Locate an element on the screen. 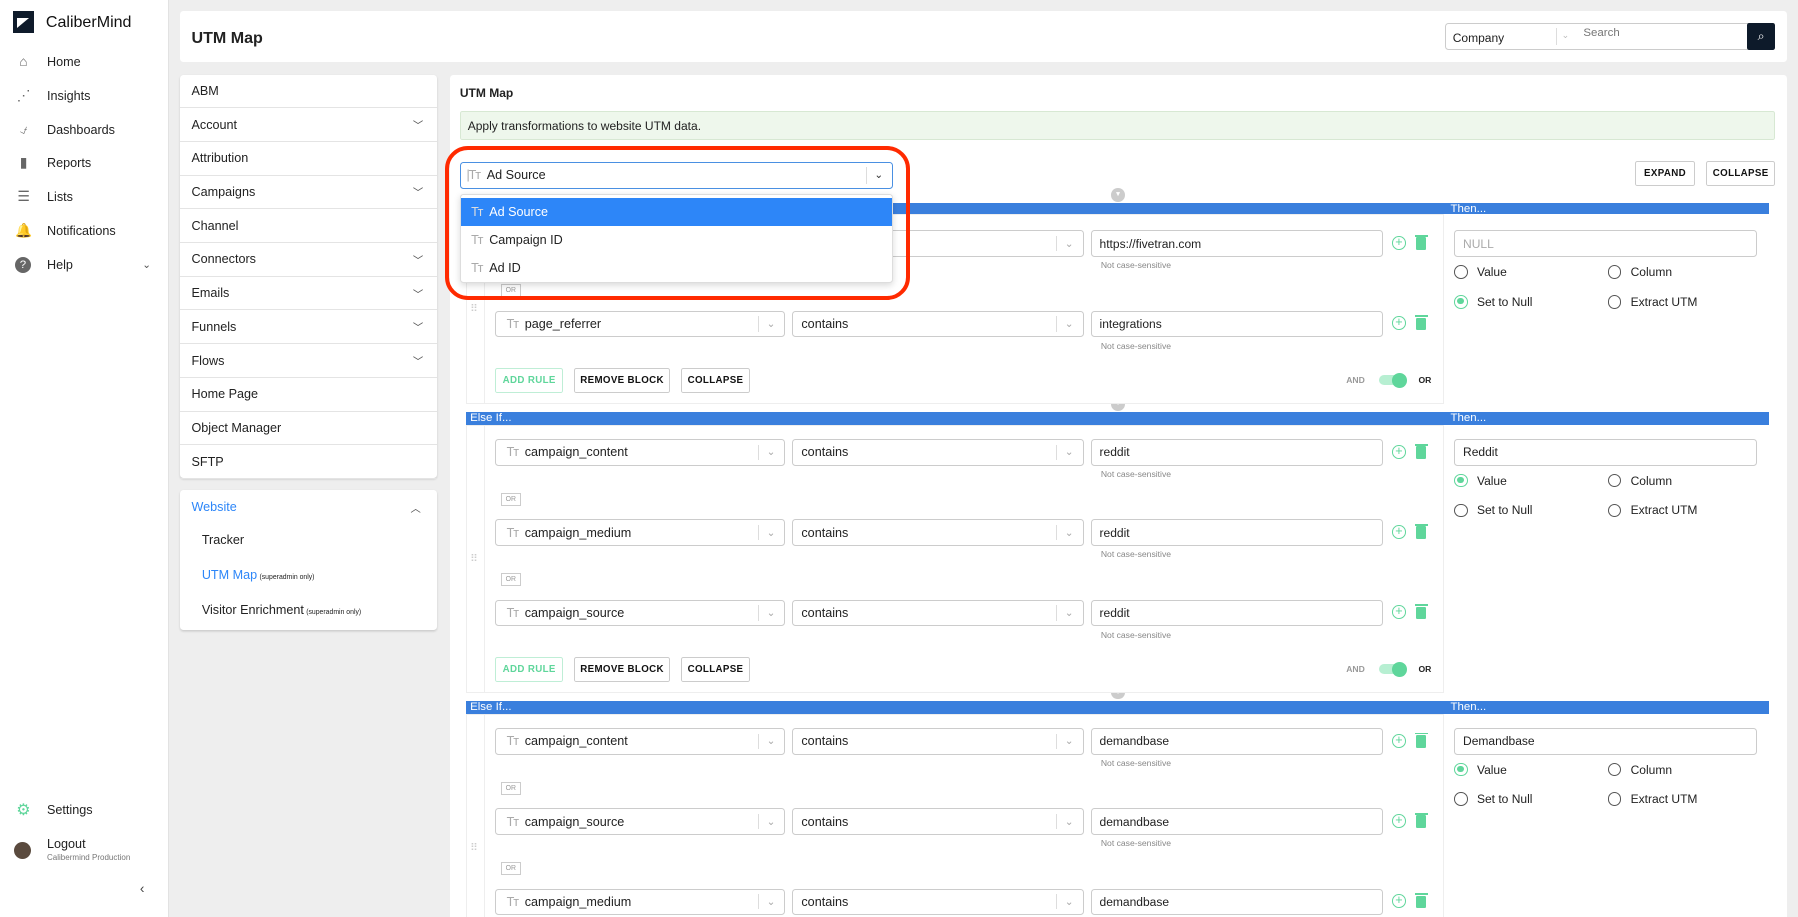 The width and height of the screenshot is (1798, 917). chevron-up-icon: ︿ is located at coordinates (416, 507).